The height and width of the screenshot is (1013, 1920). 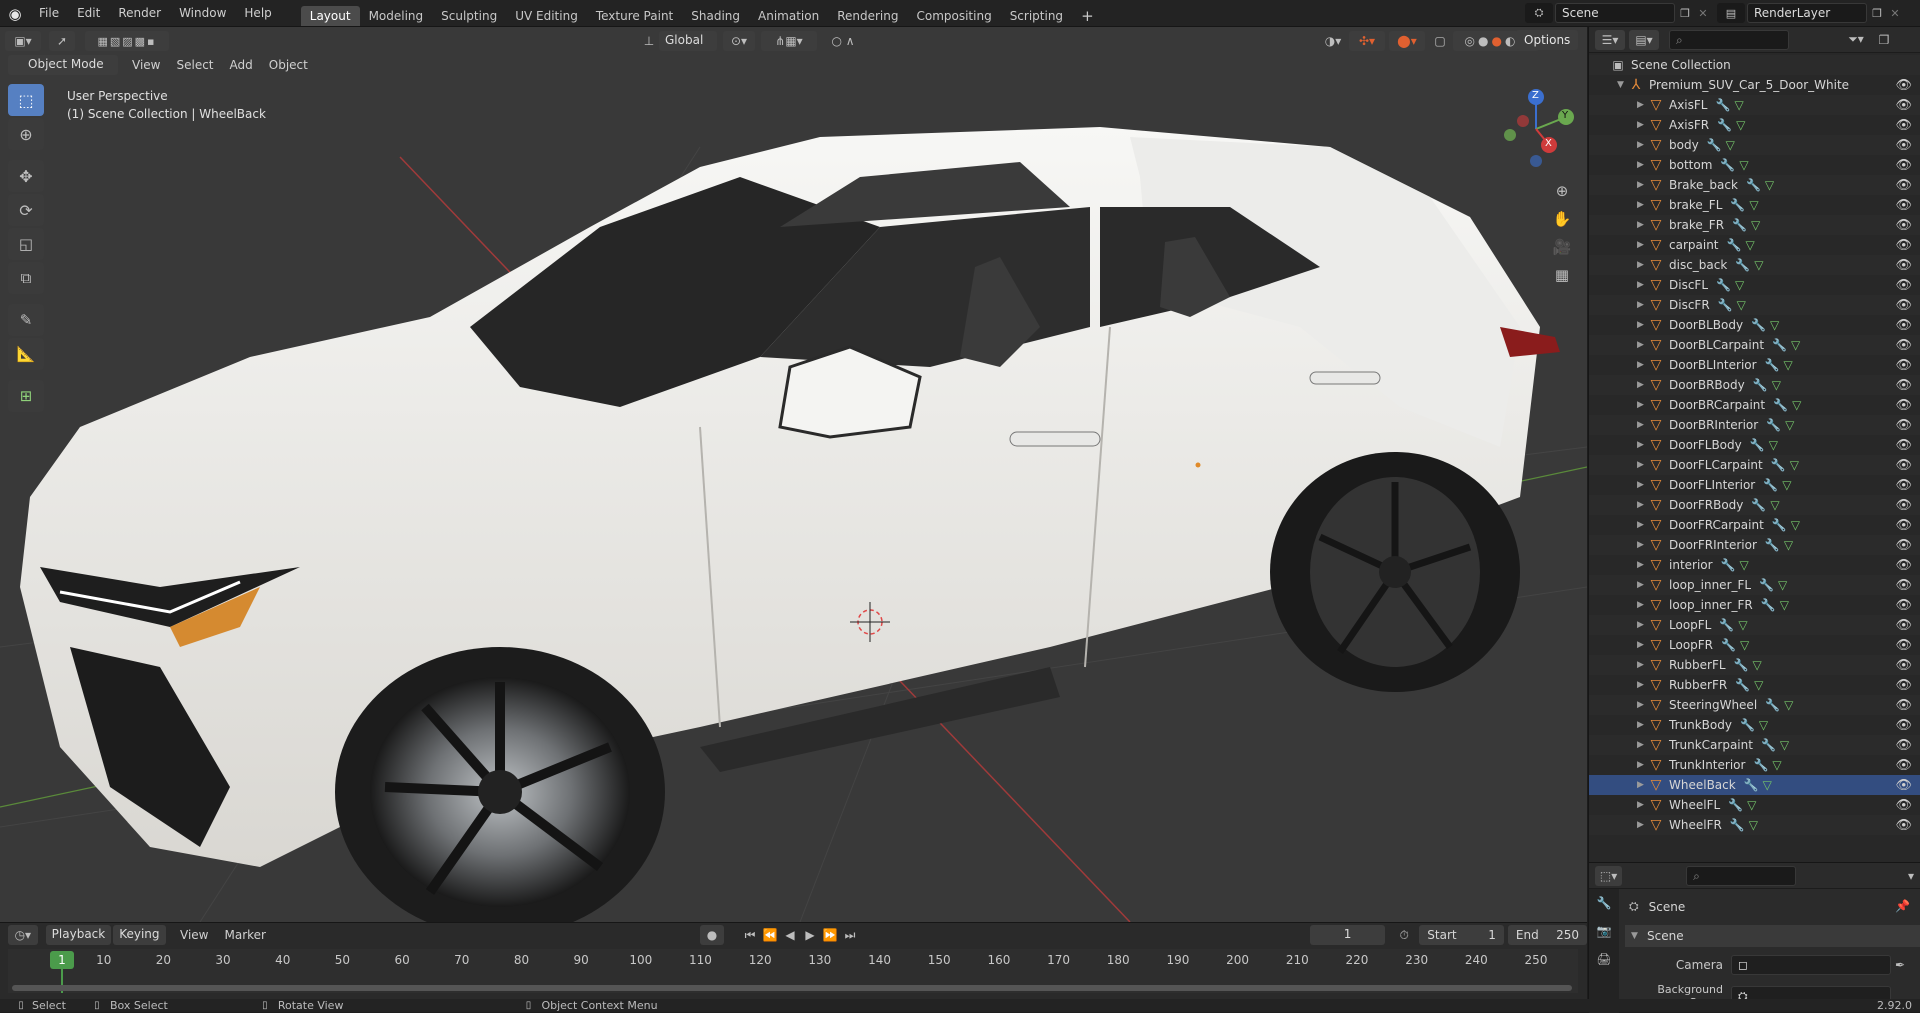 What do you see at coordinates (23, 935) in the screenshot?
I see `timeline-editor-icon: ◷▾` at bounding box center [23, 935].